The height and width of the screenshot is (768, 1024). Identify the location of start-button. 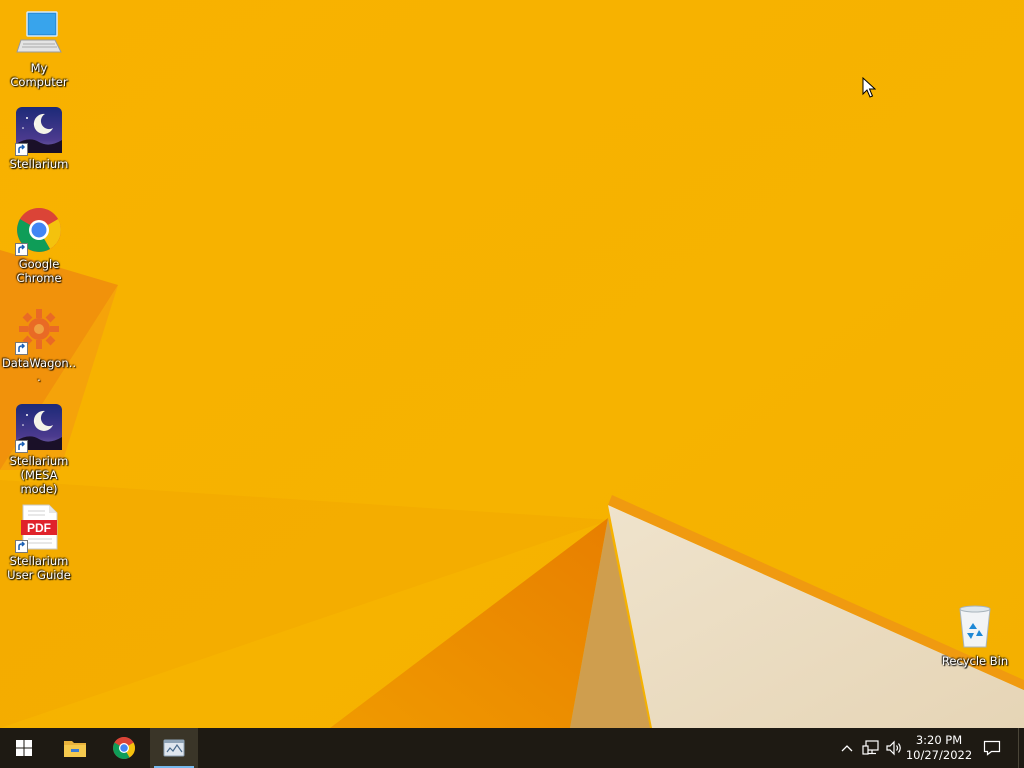
(24, 748).